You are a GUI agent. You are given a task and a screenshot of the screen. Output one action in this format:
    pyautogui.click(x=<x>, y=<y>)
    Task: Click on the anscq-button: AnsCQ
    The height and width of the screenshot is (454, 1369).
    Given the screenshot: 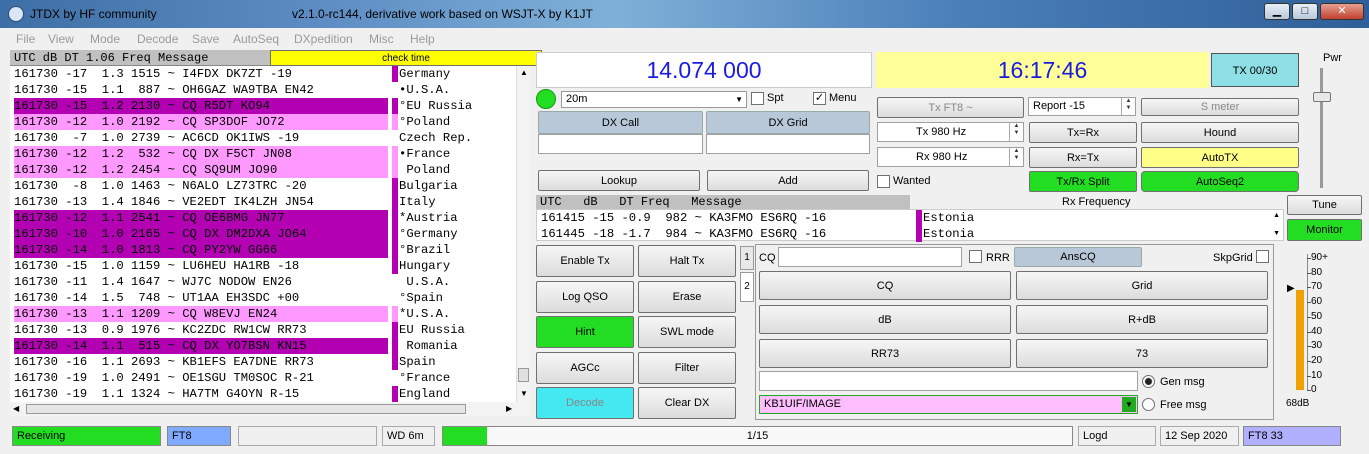 What is the action you would take?
    pyautogui.click(x=1078, y=257)
    